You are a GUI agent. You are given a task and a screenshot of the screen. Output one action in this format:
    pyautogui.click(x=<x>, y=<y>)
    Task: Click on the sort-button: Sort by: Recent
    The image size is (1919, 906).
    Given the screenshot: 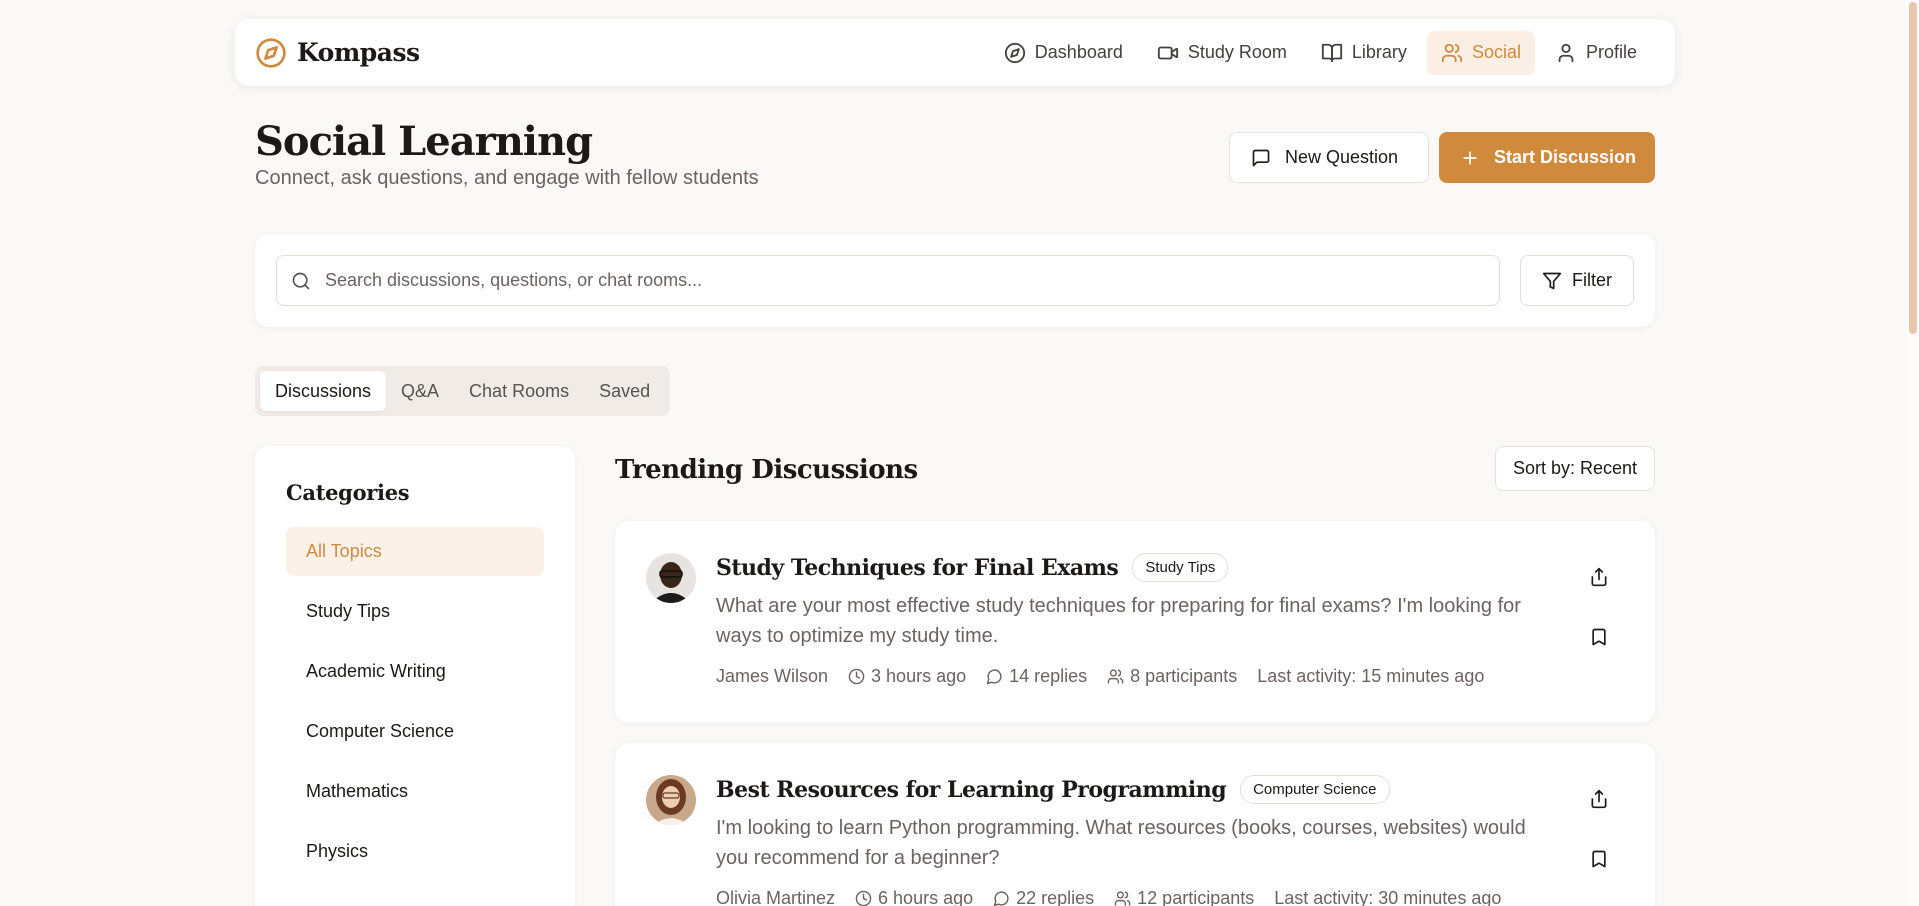 What is the action you would take?
    pyautogui.click(x=1575, y=468)
    